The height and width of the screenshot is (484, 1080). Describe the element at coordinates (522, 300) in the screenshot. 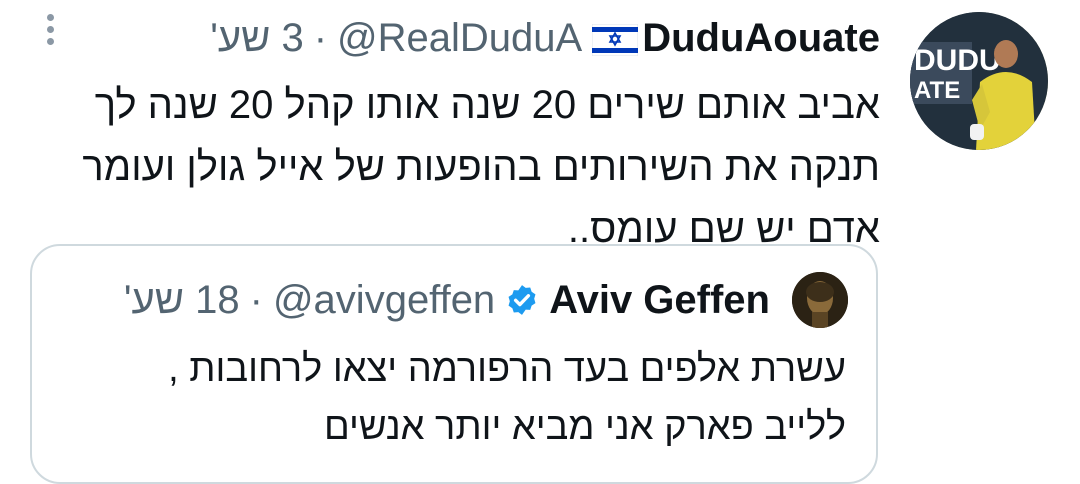

I see `verified-badge-icon` at that location.